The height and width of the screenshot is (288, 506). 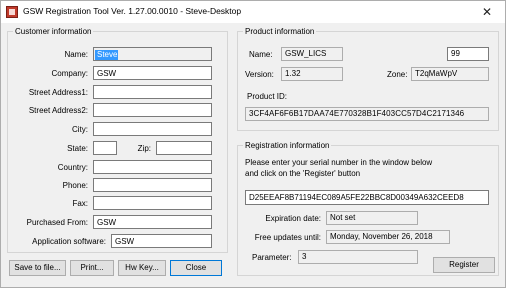 I want to click on company-field, so click(x=152, y=73).